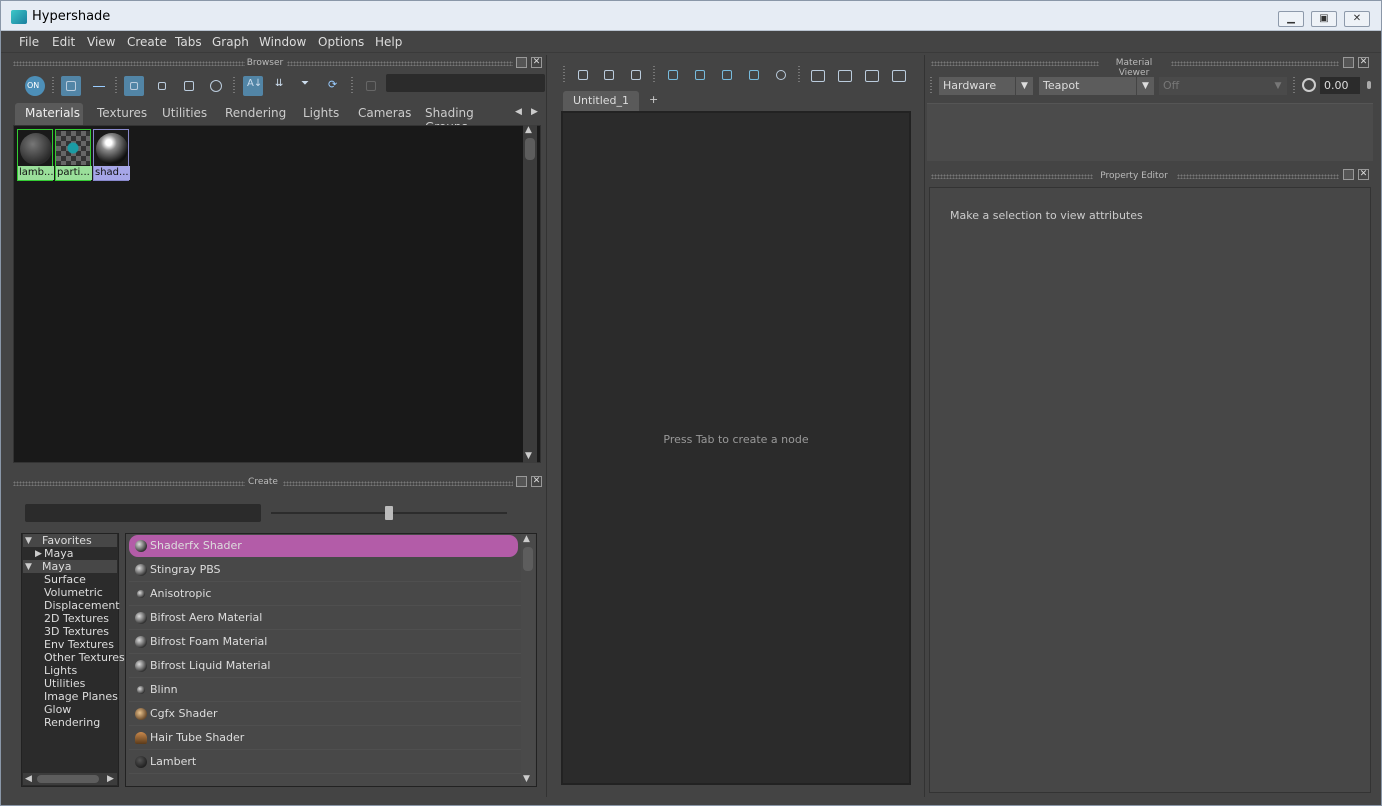 This screenshot has height=806, width=1382. I want to click on shader-item-lambert: Lambert, so click(325, 762).